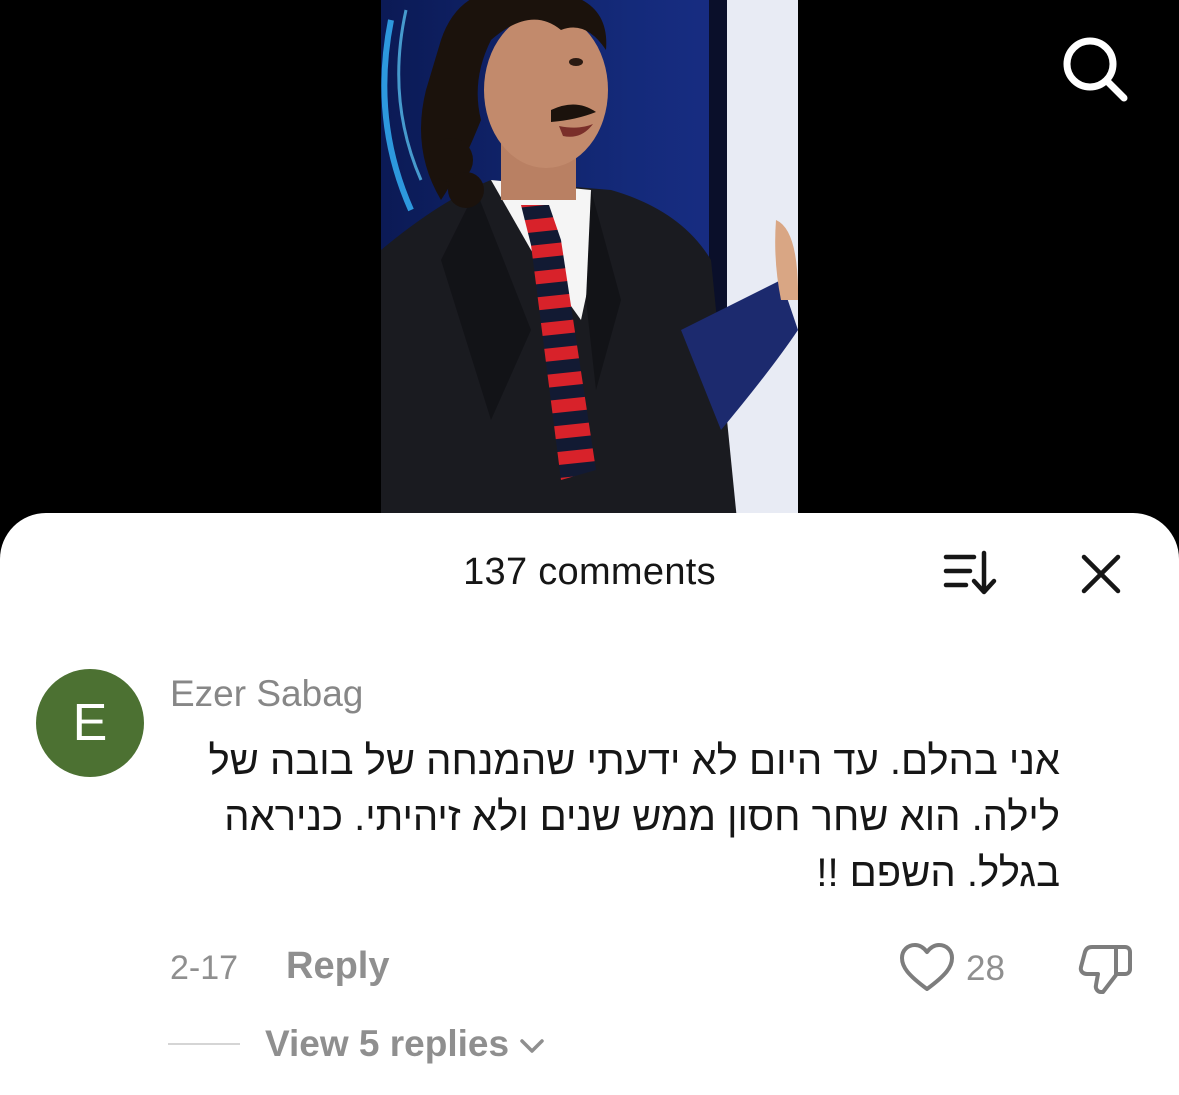 This screenshot has height=1095, width=1179. I want to click on chevron-down-icon, so click(532, 1046).